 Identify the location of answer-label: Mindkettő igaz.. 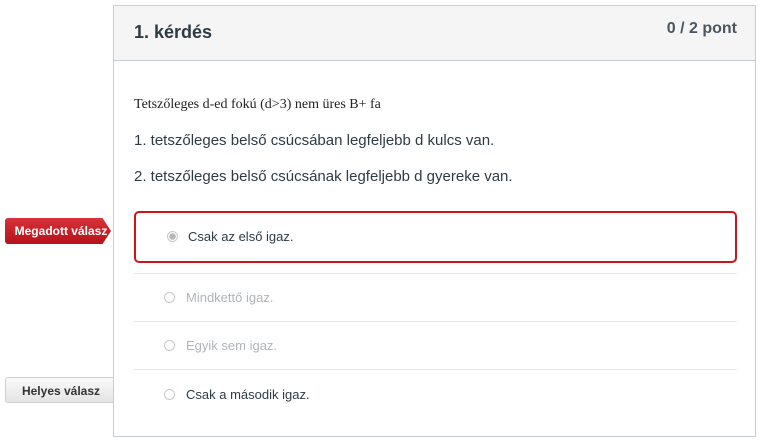
(230, 297).